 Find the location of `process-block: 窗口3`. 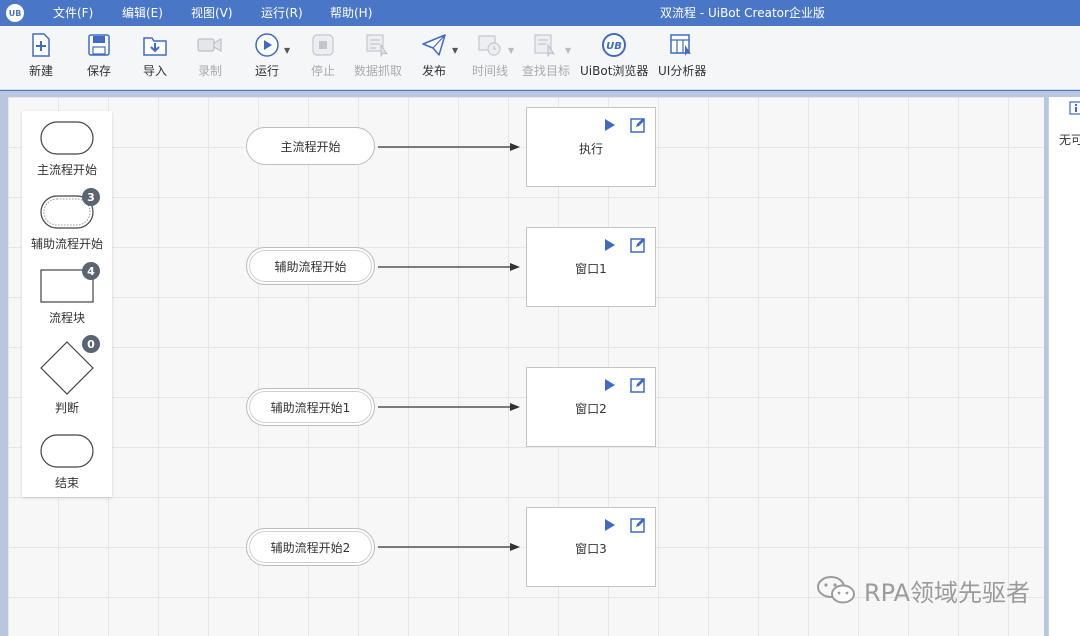

process-block: 窗口3 is located at coordinates (591, 547).